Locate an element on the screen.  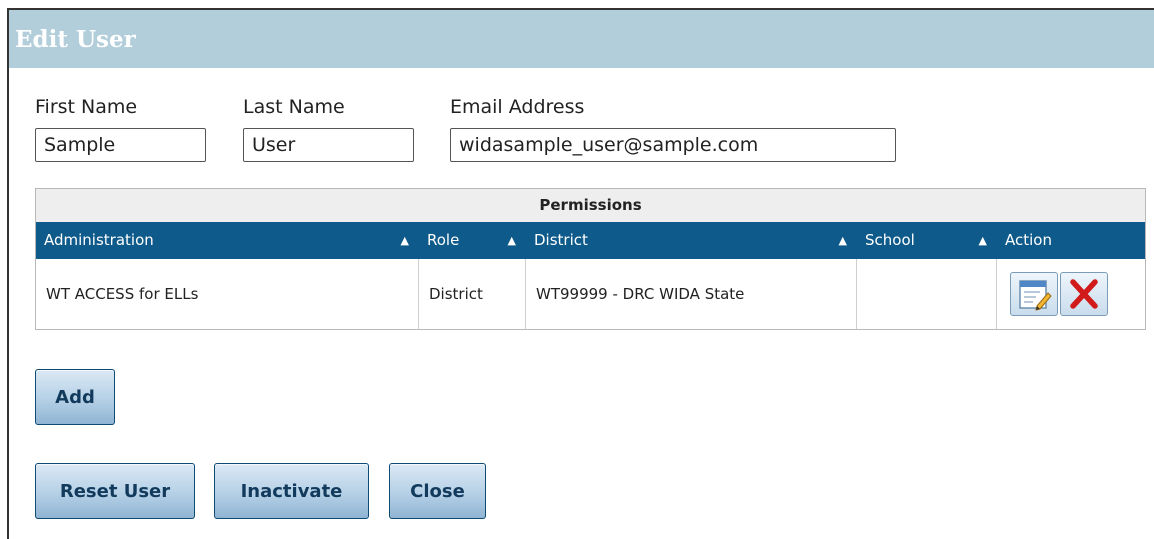
edit-permission-button is located at coordinates (1034, 294).